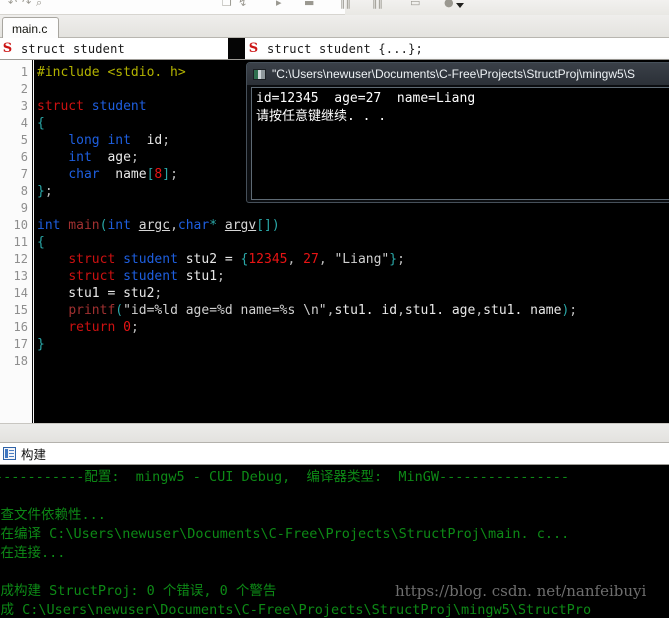  Describe the element at coordinates (99, 140) in the screenshot. I see `code-token: long int` at that location.